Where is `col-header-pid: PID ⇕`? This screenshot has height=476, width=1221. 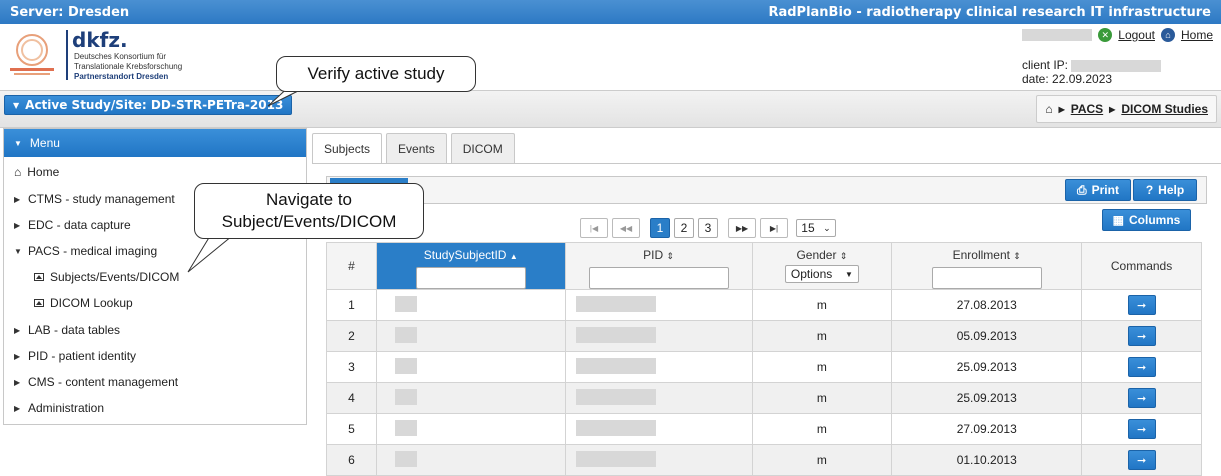 col-header-pid: PID ⇕ is located at coordinates (658, 266).